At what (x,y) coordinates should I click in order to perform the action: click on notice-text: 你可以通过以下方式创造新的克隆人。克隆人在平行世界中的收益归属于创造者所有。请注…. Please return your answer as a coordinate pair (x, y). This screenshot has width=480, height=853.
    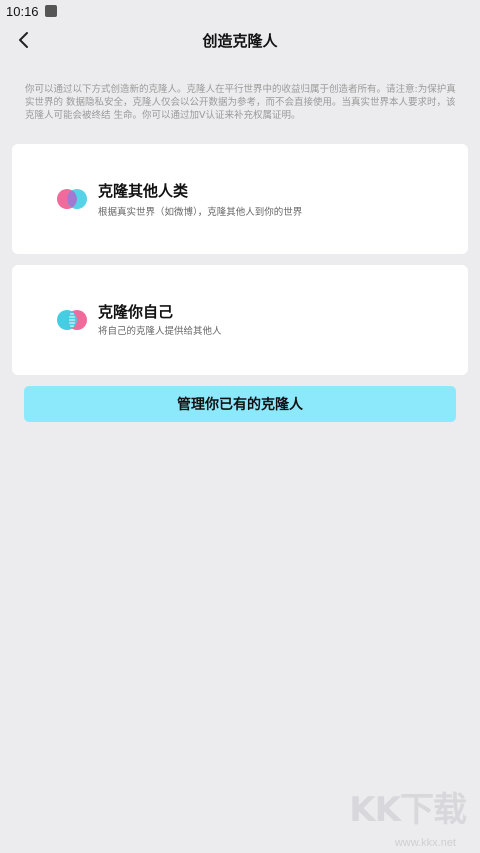
    Looking at the image, I should click on (240, 102).